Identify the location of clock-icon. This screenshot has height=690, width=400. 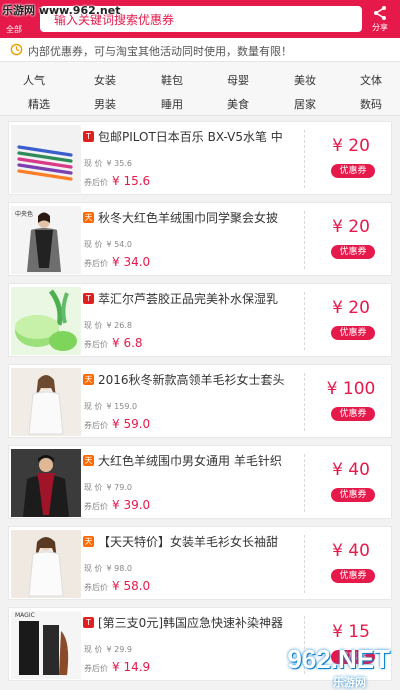
(16, 49).